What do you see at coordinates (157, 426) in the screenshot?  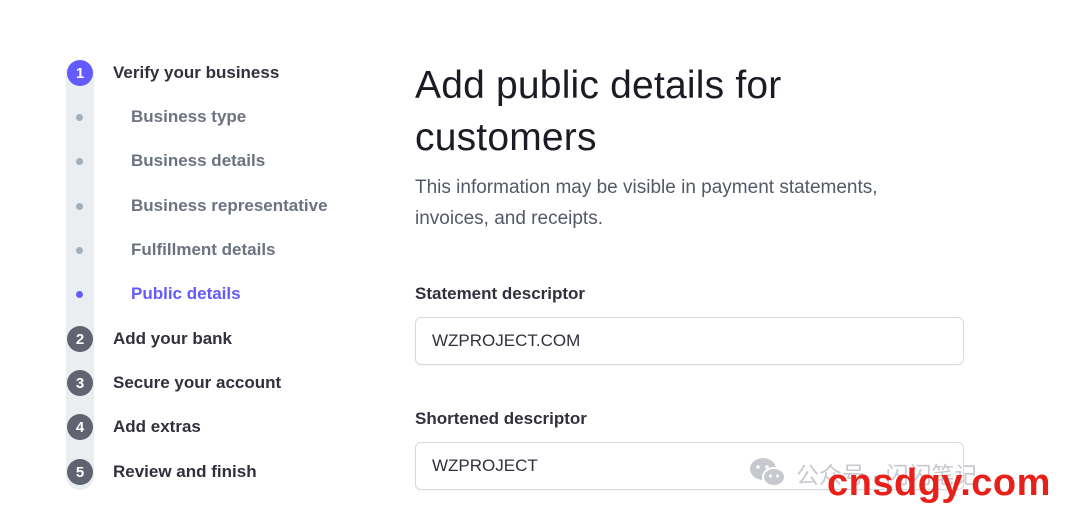 I see `step-label: Add extras` at bounding box center [157, 426].